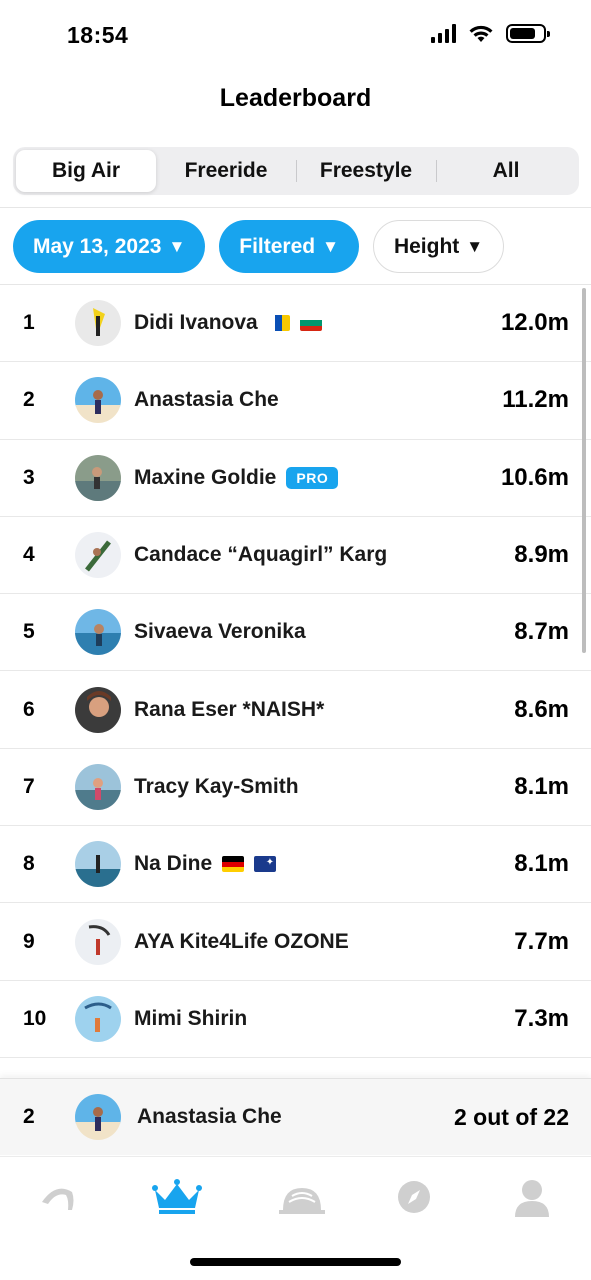 This screenshot has width=591, height=1280. What do you see at coordinates (295, 98) in the screenshot?
I see `page-title: Leaderboard` at bounding box center [295, 98].